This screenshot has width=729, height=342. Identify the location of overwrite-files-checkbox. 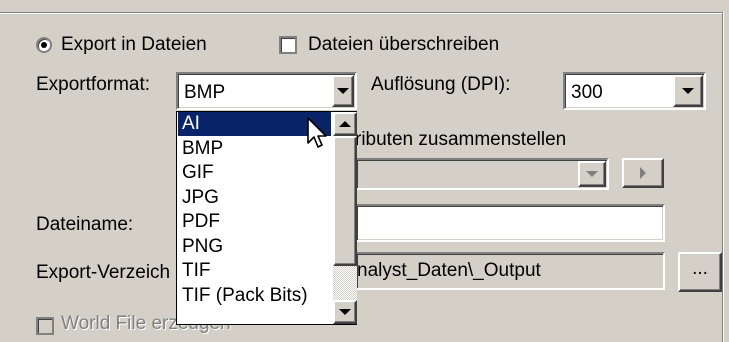
(288, 45).